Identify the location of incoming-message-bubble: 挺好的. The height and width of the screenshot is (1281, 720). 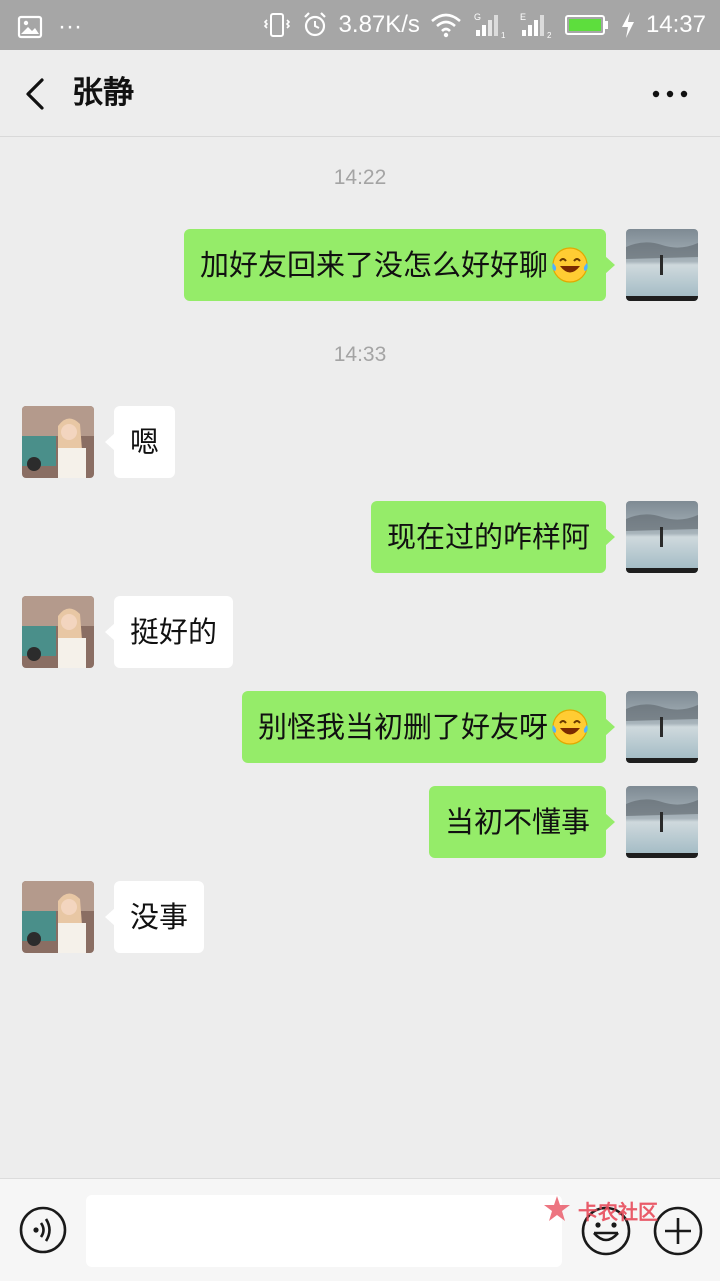
(169, 632).